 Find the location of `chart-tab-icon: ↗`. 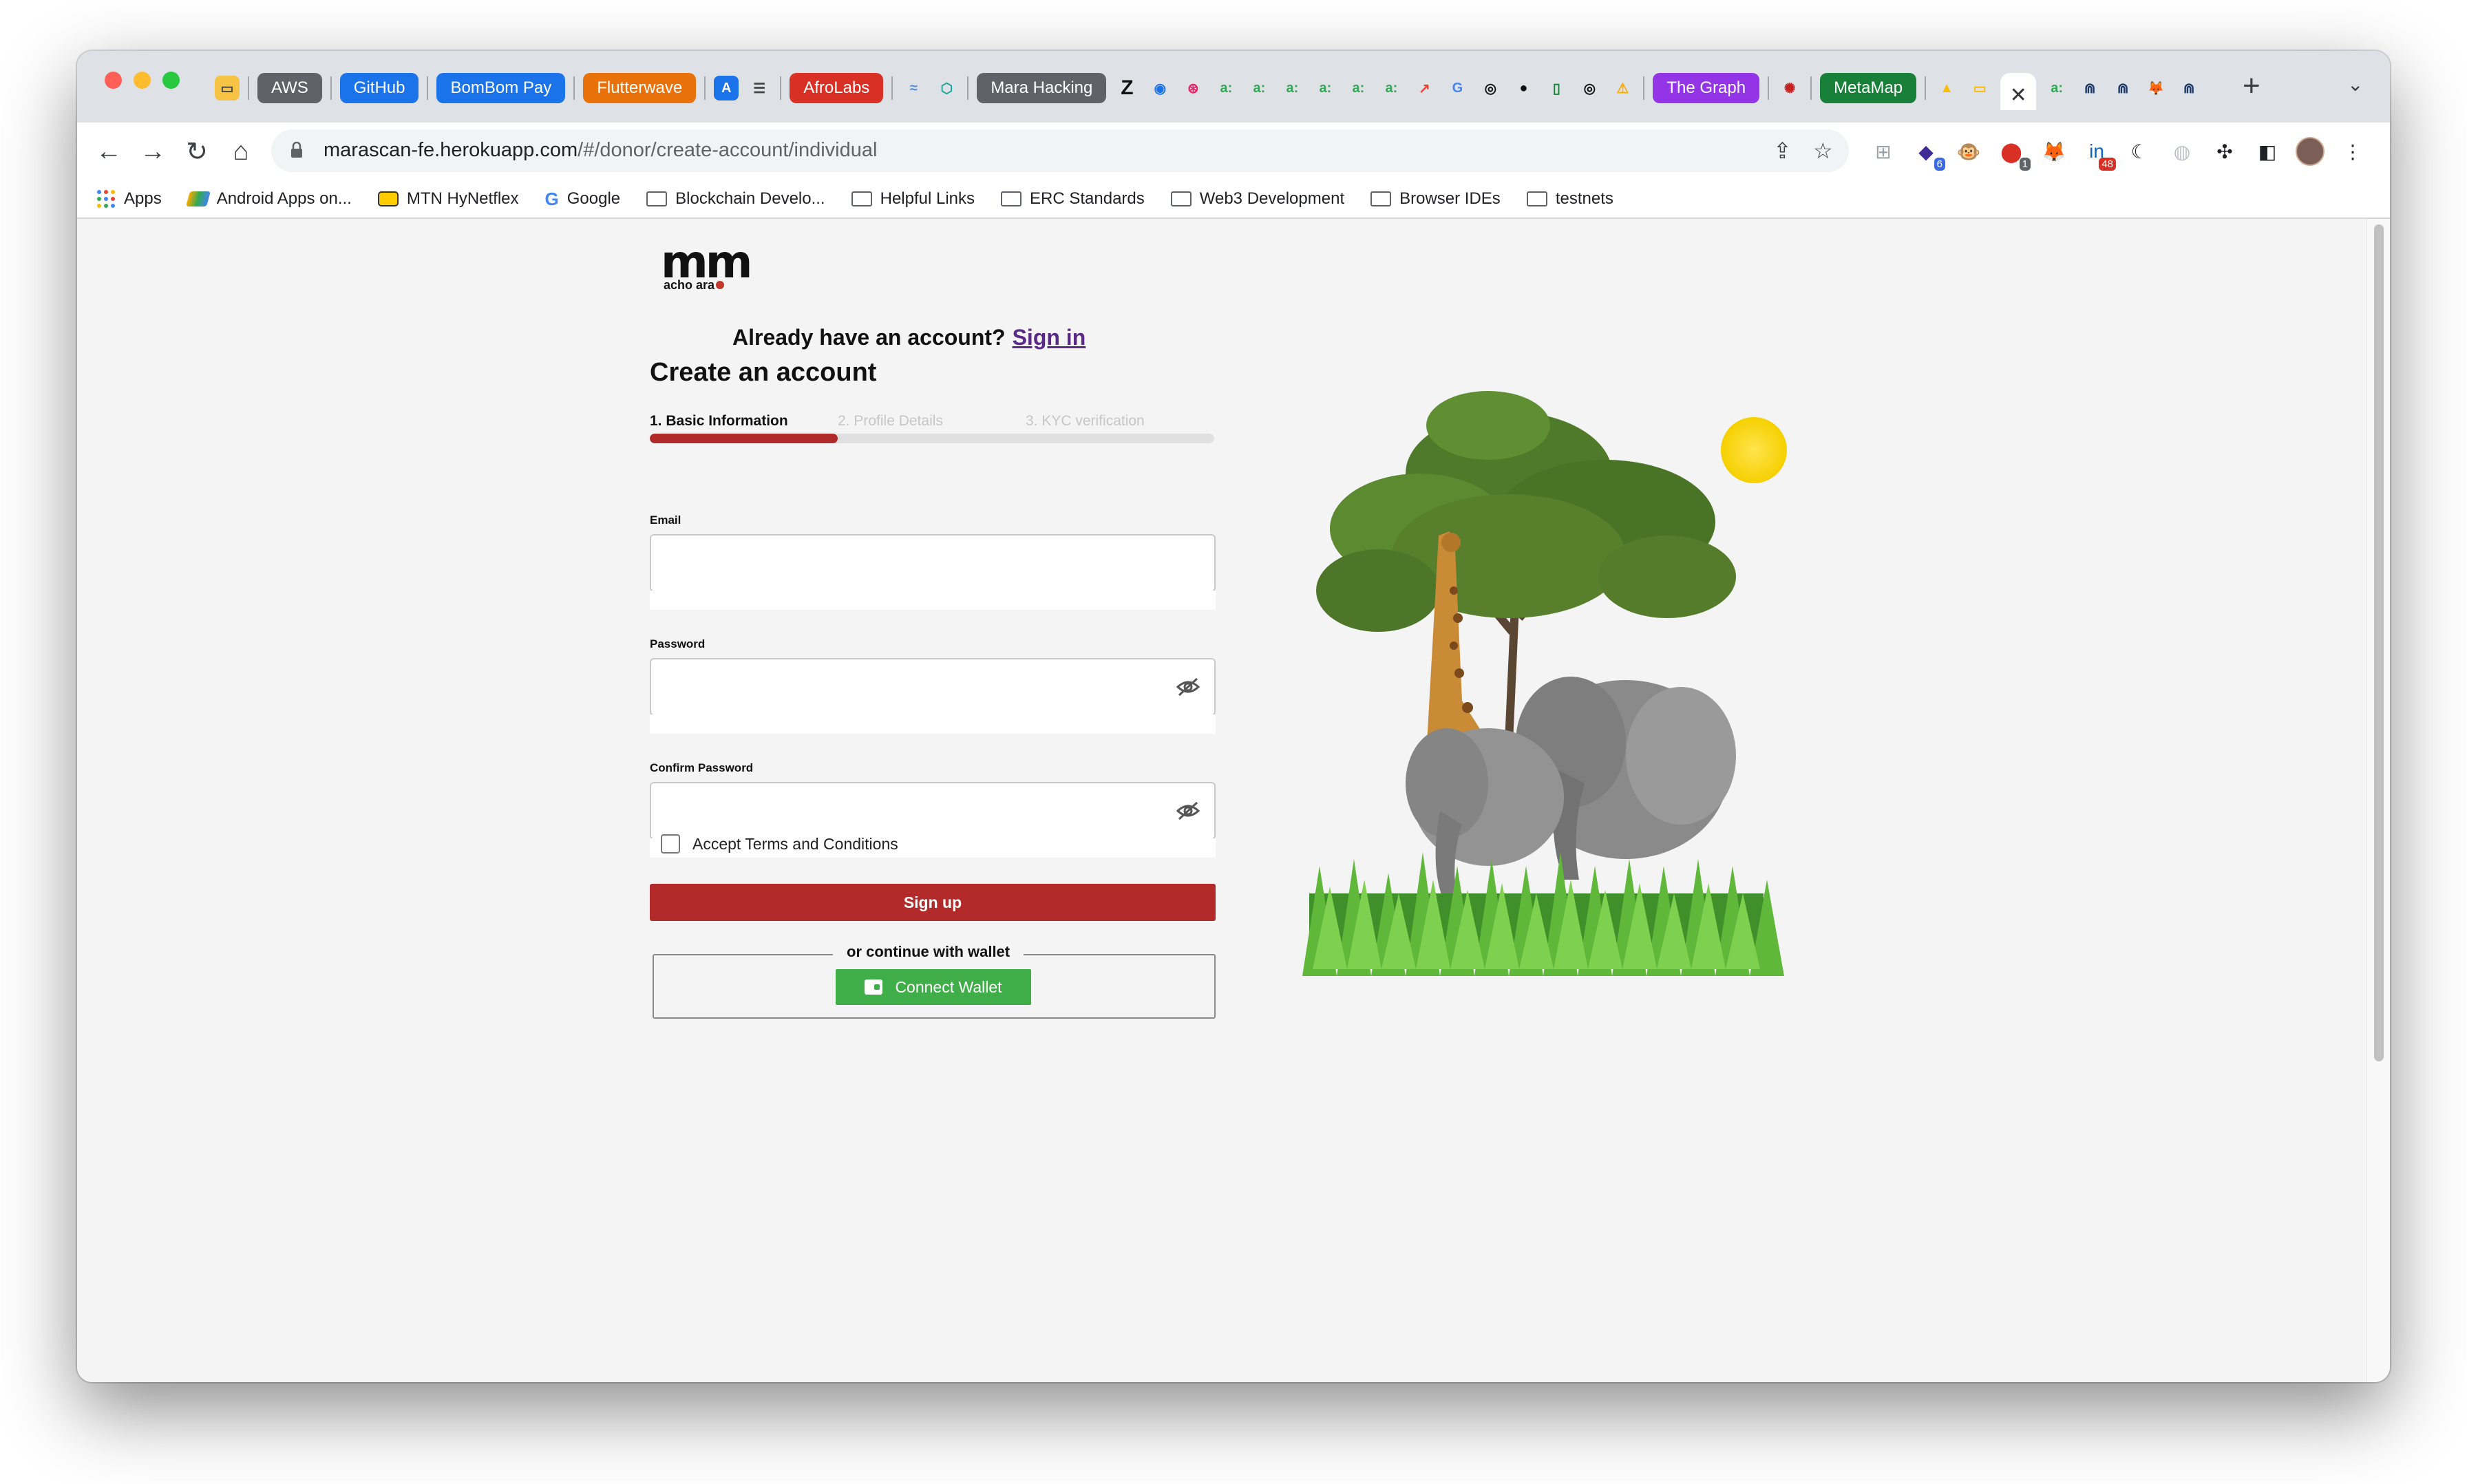

chart-tab-icon: ↗ is located at coordinates (1424, 88).